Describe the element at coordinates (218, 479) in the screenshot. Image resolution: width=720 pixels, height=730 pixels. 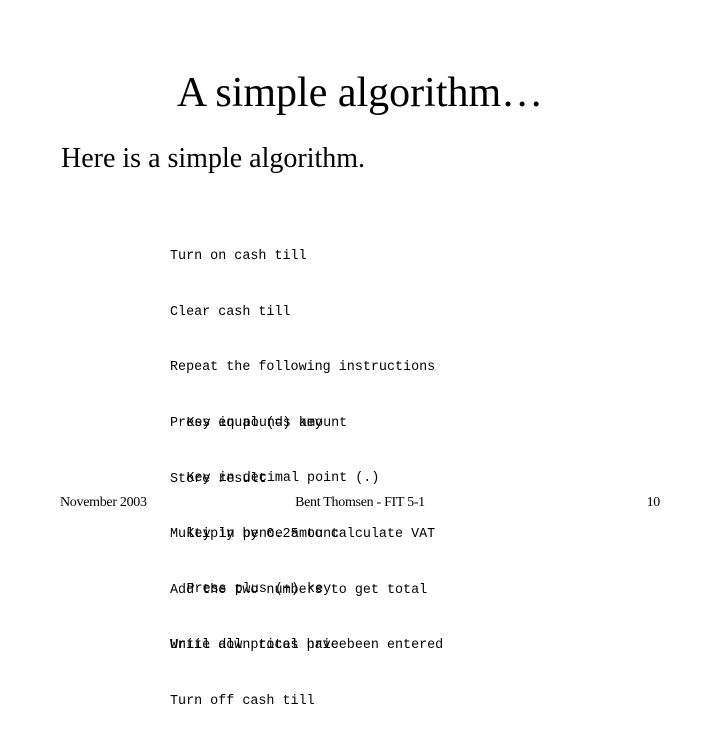
I see `algorithm-line: Store result` at that location.